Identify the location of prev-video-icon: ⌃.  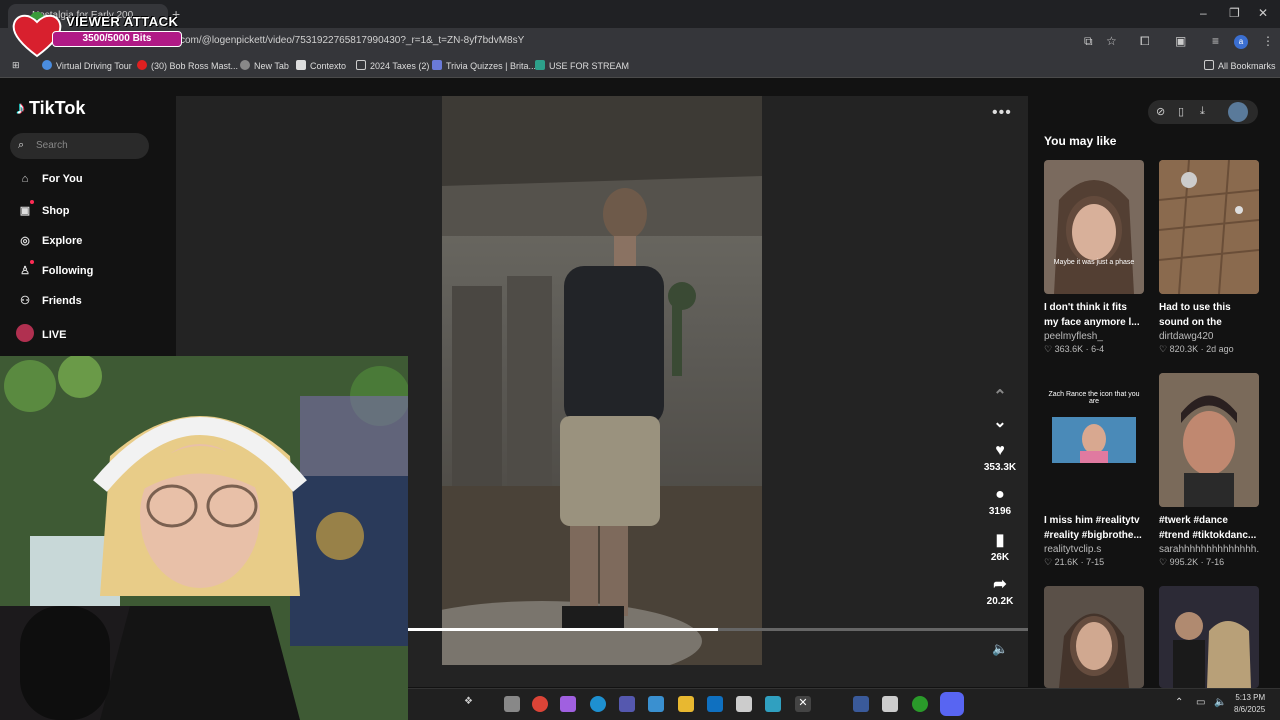
(1000, 397).